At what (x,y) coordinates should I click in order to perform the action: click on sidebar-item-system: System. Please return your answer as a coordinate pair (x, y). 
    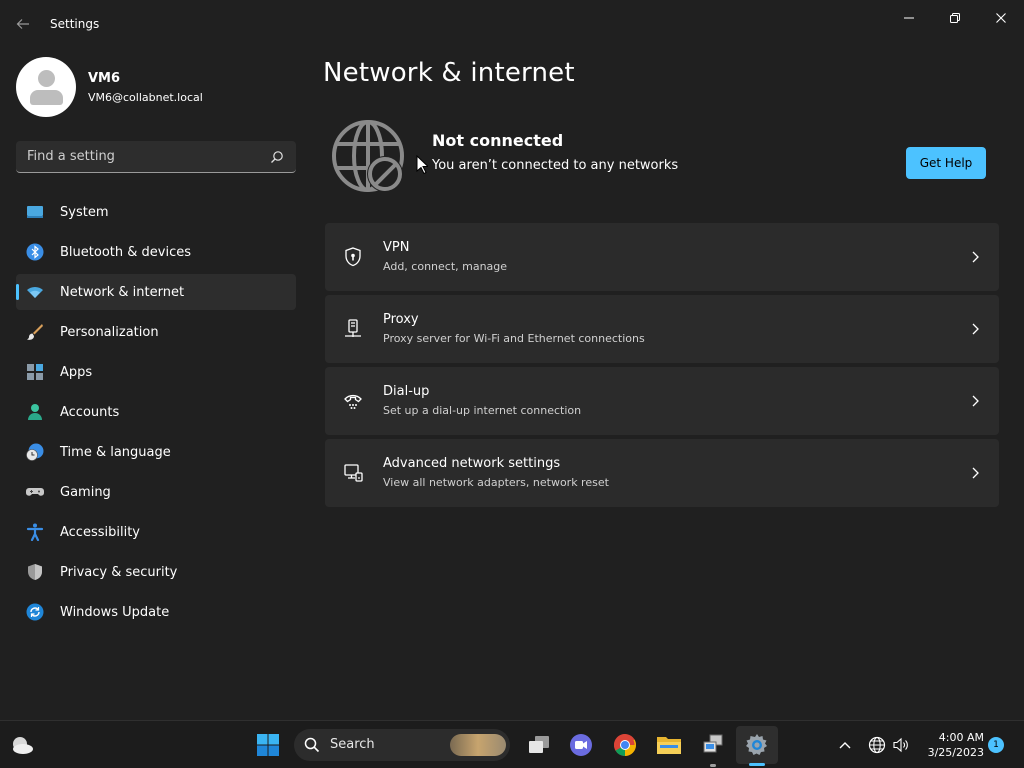
    Looking at the image, I should click on (156, 212).